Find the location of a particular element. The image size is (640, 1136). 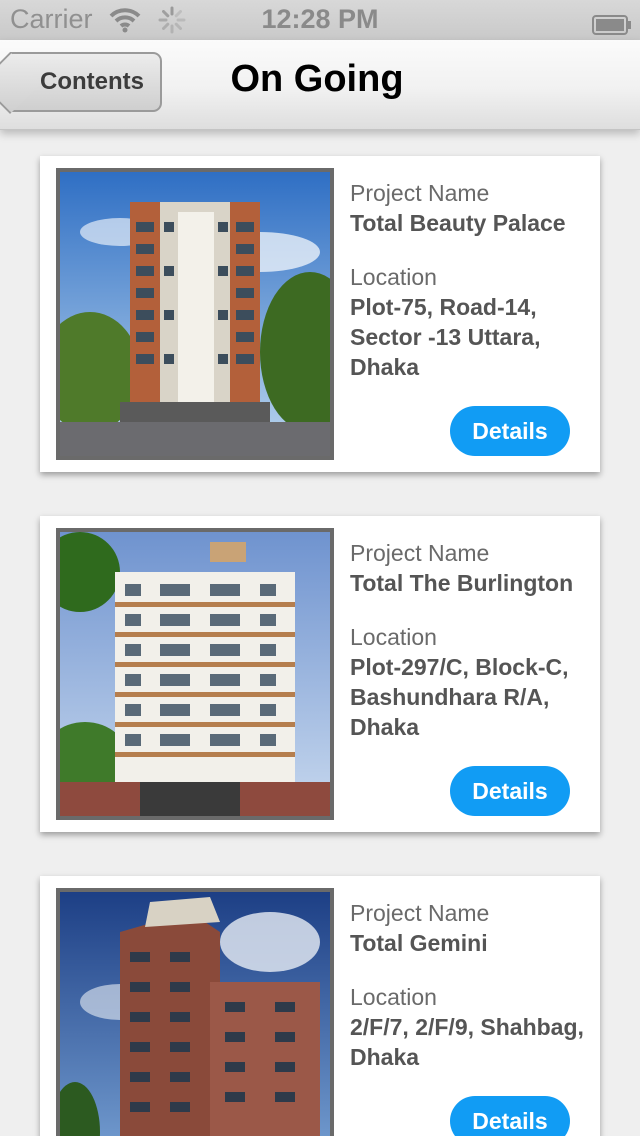

battery-icon is located at coordinates (612, 22).